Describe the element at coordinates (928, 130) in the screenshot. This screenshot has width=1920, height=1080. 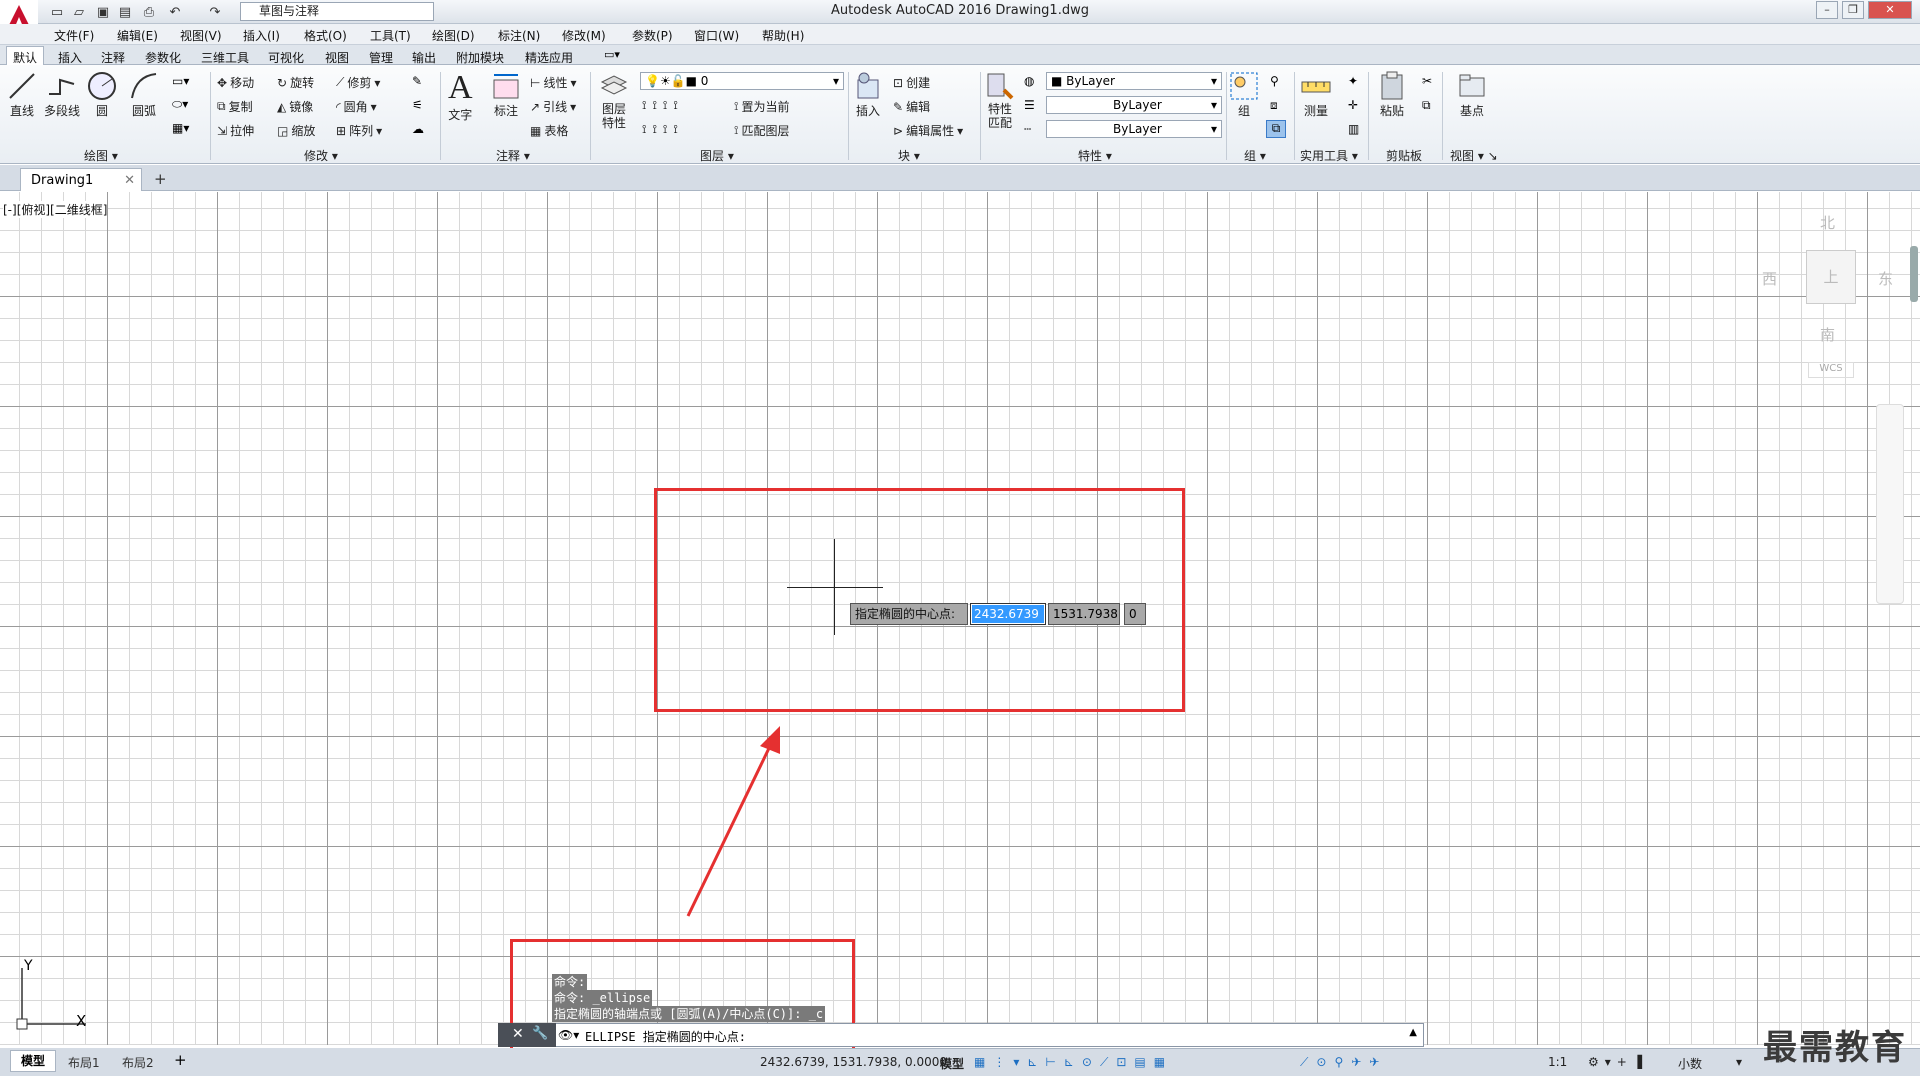
I see `edit-attributes-button: ⊳ 编辑属性 ▾` at that location.